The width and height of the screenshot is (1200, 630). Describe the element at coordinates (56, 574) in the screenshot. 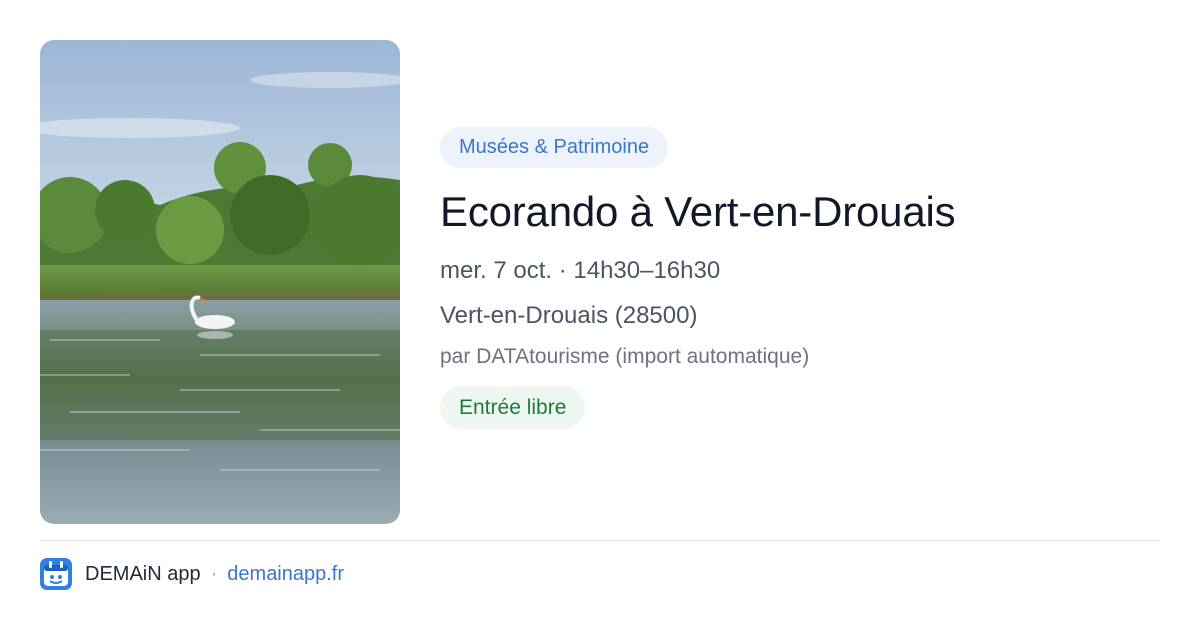

I see `demain-app-icon` at that location.